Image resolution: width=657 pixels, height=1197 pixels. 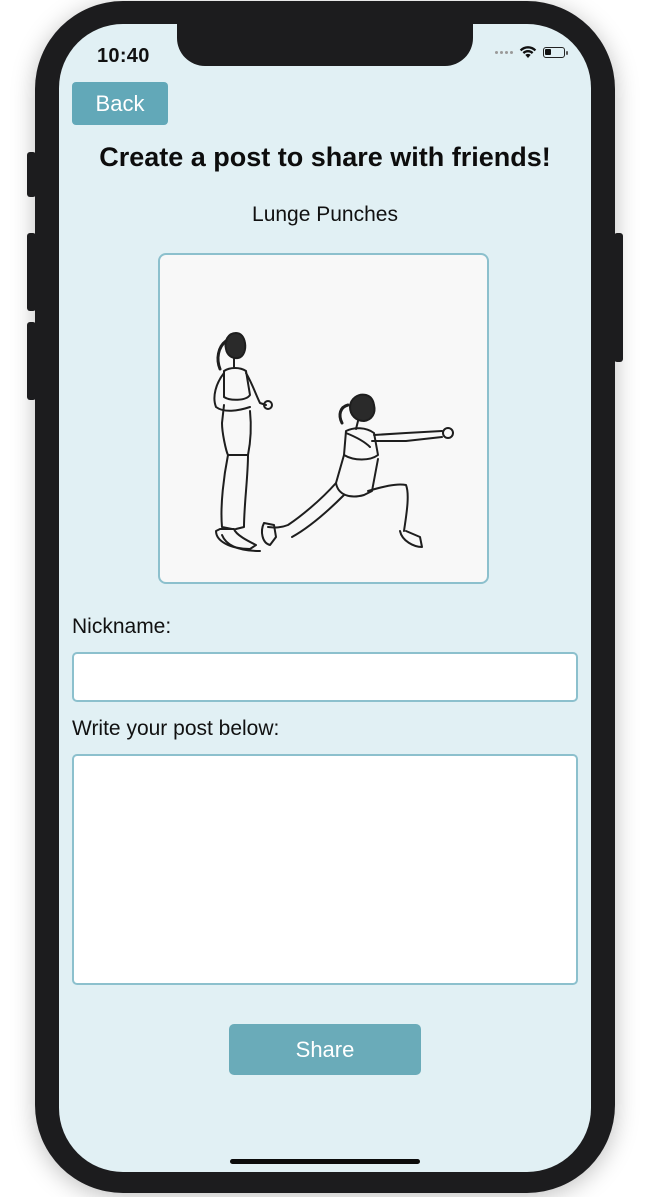 I want to click on exercise-image, so click(x=323, y=418).